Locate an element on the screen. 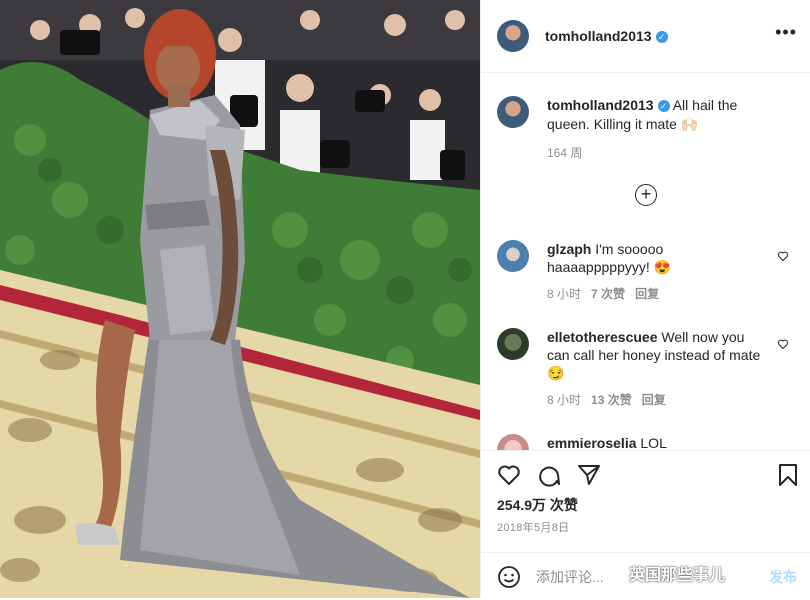 The width and height of the screenshot is (810, 600). post-header: tomholland2013 ✓ ••• is located at coordinates (645, 36).